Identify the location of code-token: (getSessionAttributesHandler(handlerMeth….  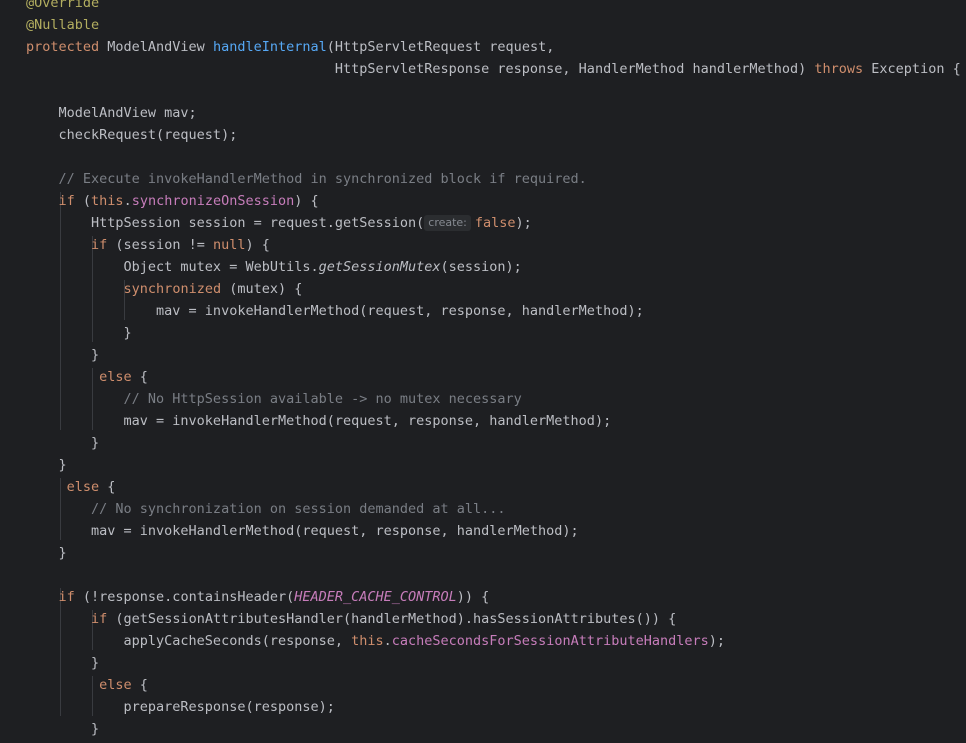
(396, 619).